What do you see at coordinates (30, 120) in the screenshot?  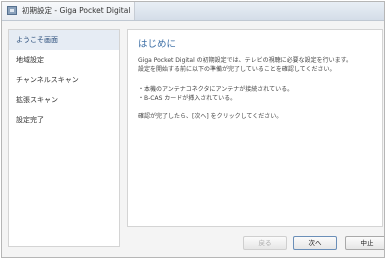 I see `sidebar-item-complete: 設定完了` at bounding box center [30, 120].